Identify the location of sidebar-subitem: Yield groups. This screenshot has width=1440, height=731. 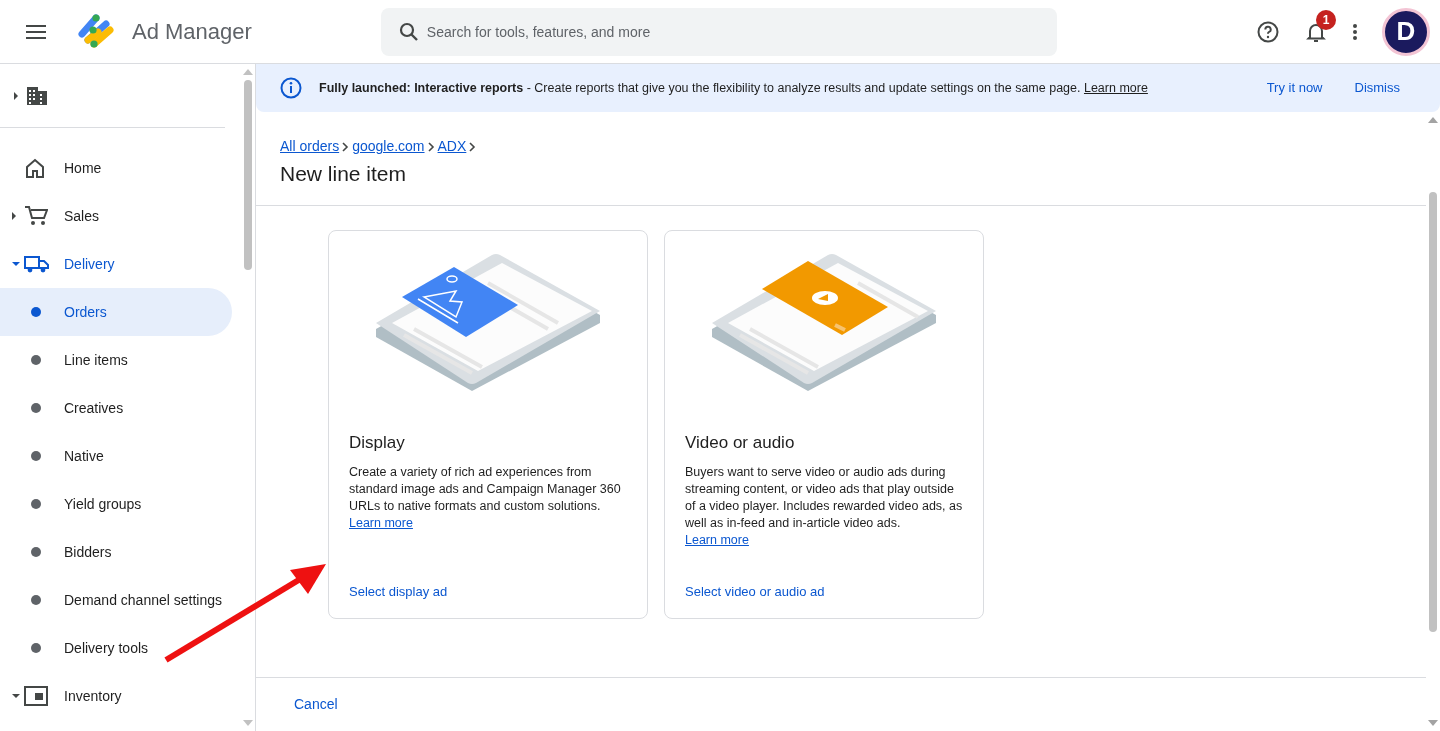
(116, 504).